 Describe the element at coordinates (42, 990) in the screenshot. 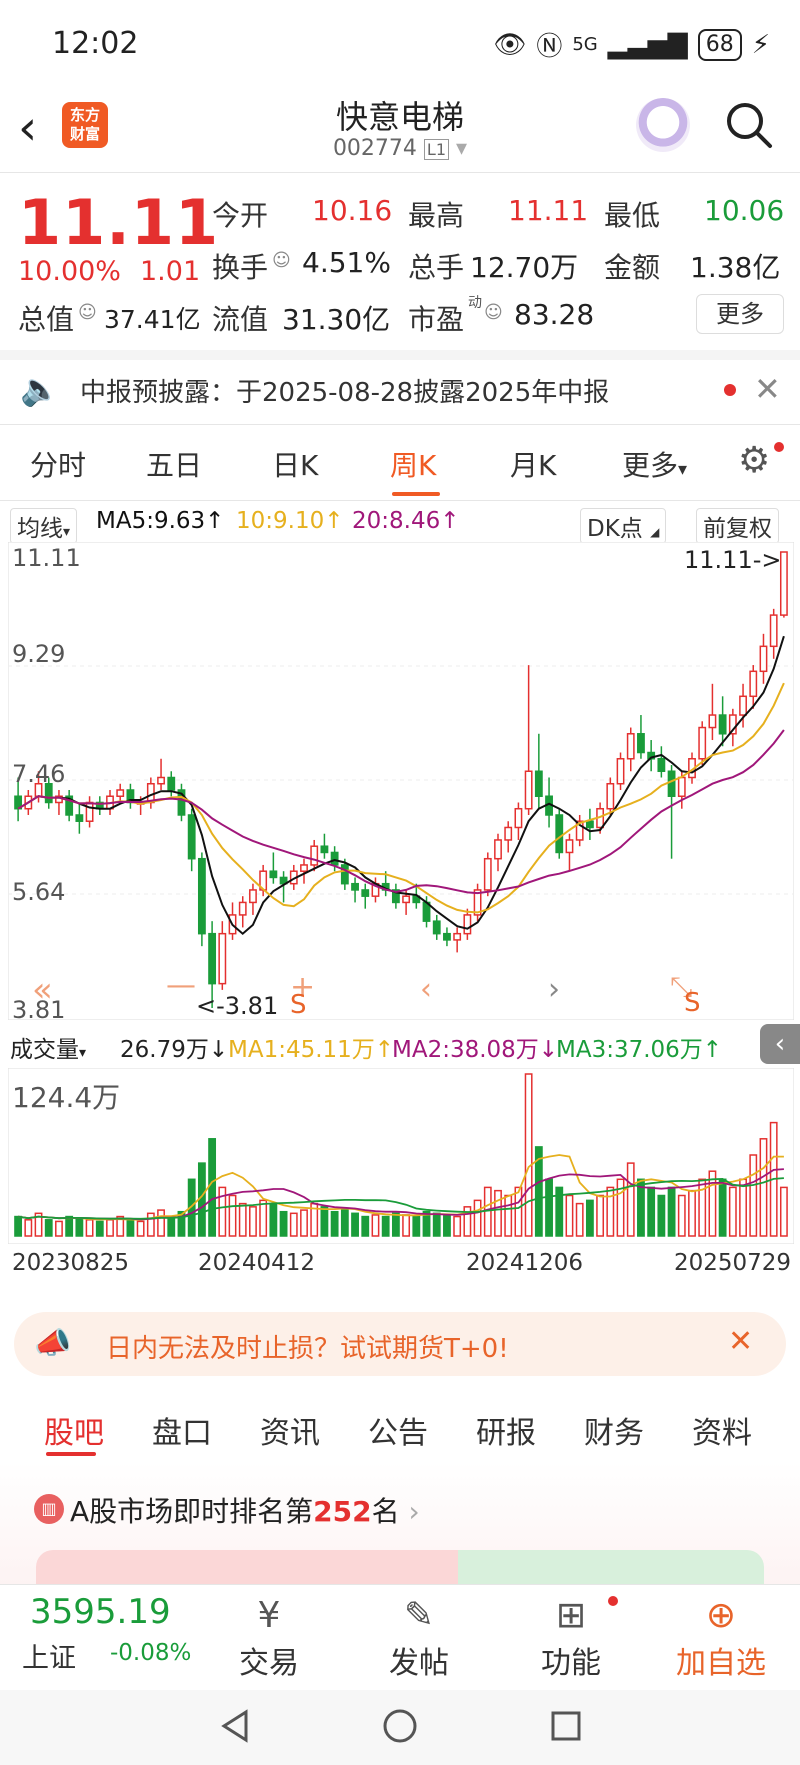

I see `zoom-out-icon: «` at that location.